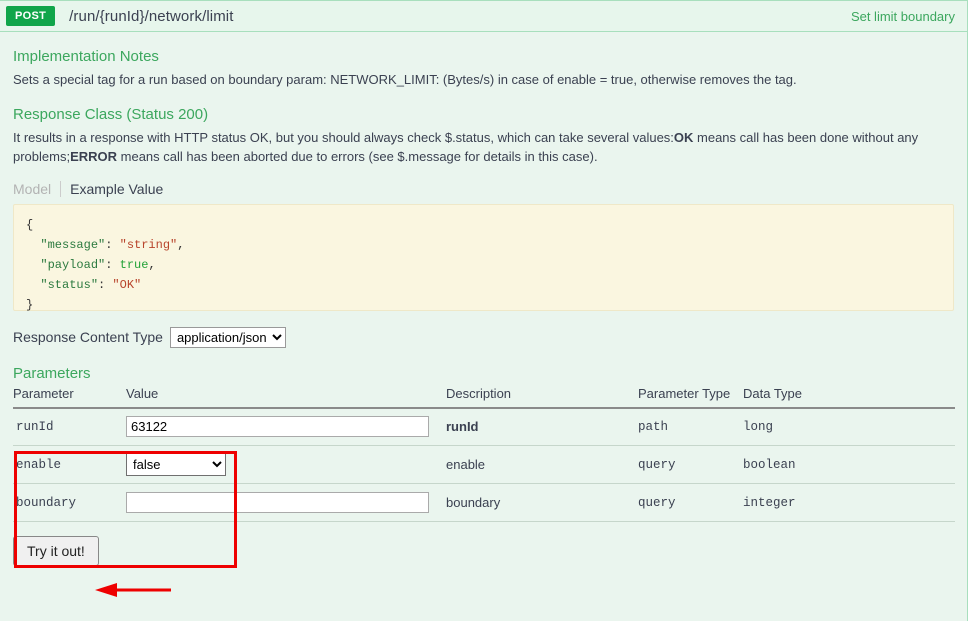  Describe the element at coordinates (31, 16) in the screenshot. I see `http-method-badge: POST` at that location.